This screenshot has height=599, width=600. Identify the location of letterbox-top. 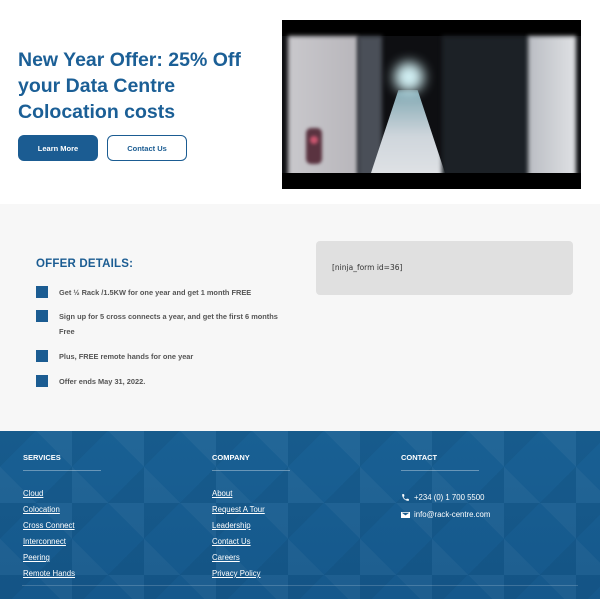
(431, 28).